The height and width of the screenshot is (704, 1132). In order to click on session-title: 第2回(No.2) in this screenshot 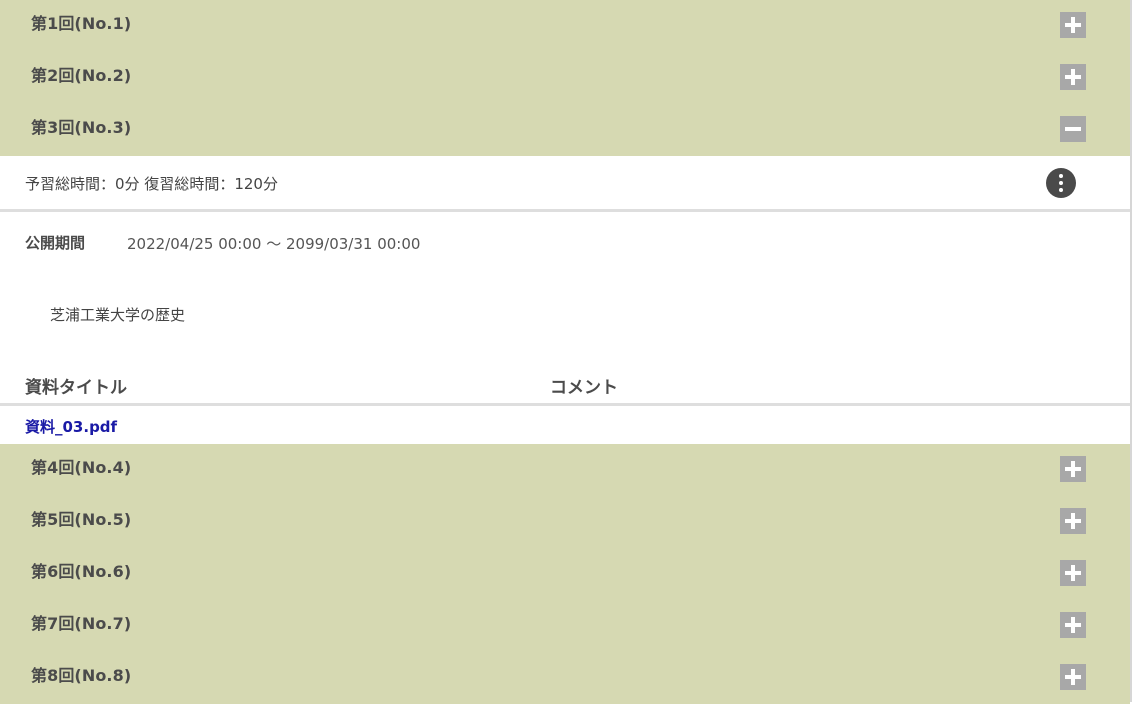, I will do `click(81, 75)`.